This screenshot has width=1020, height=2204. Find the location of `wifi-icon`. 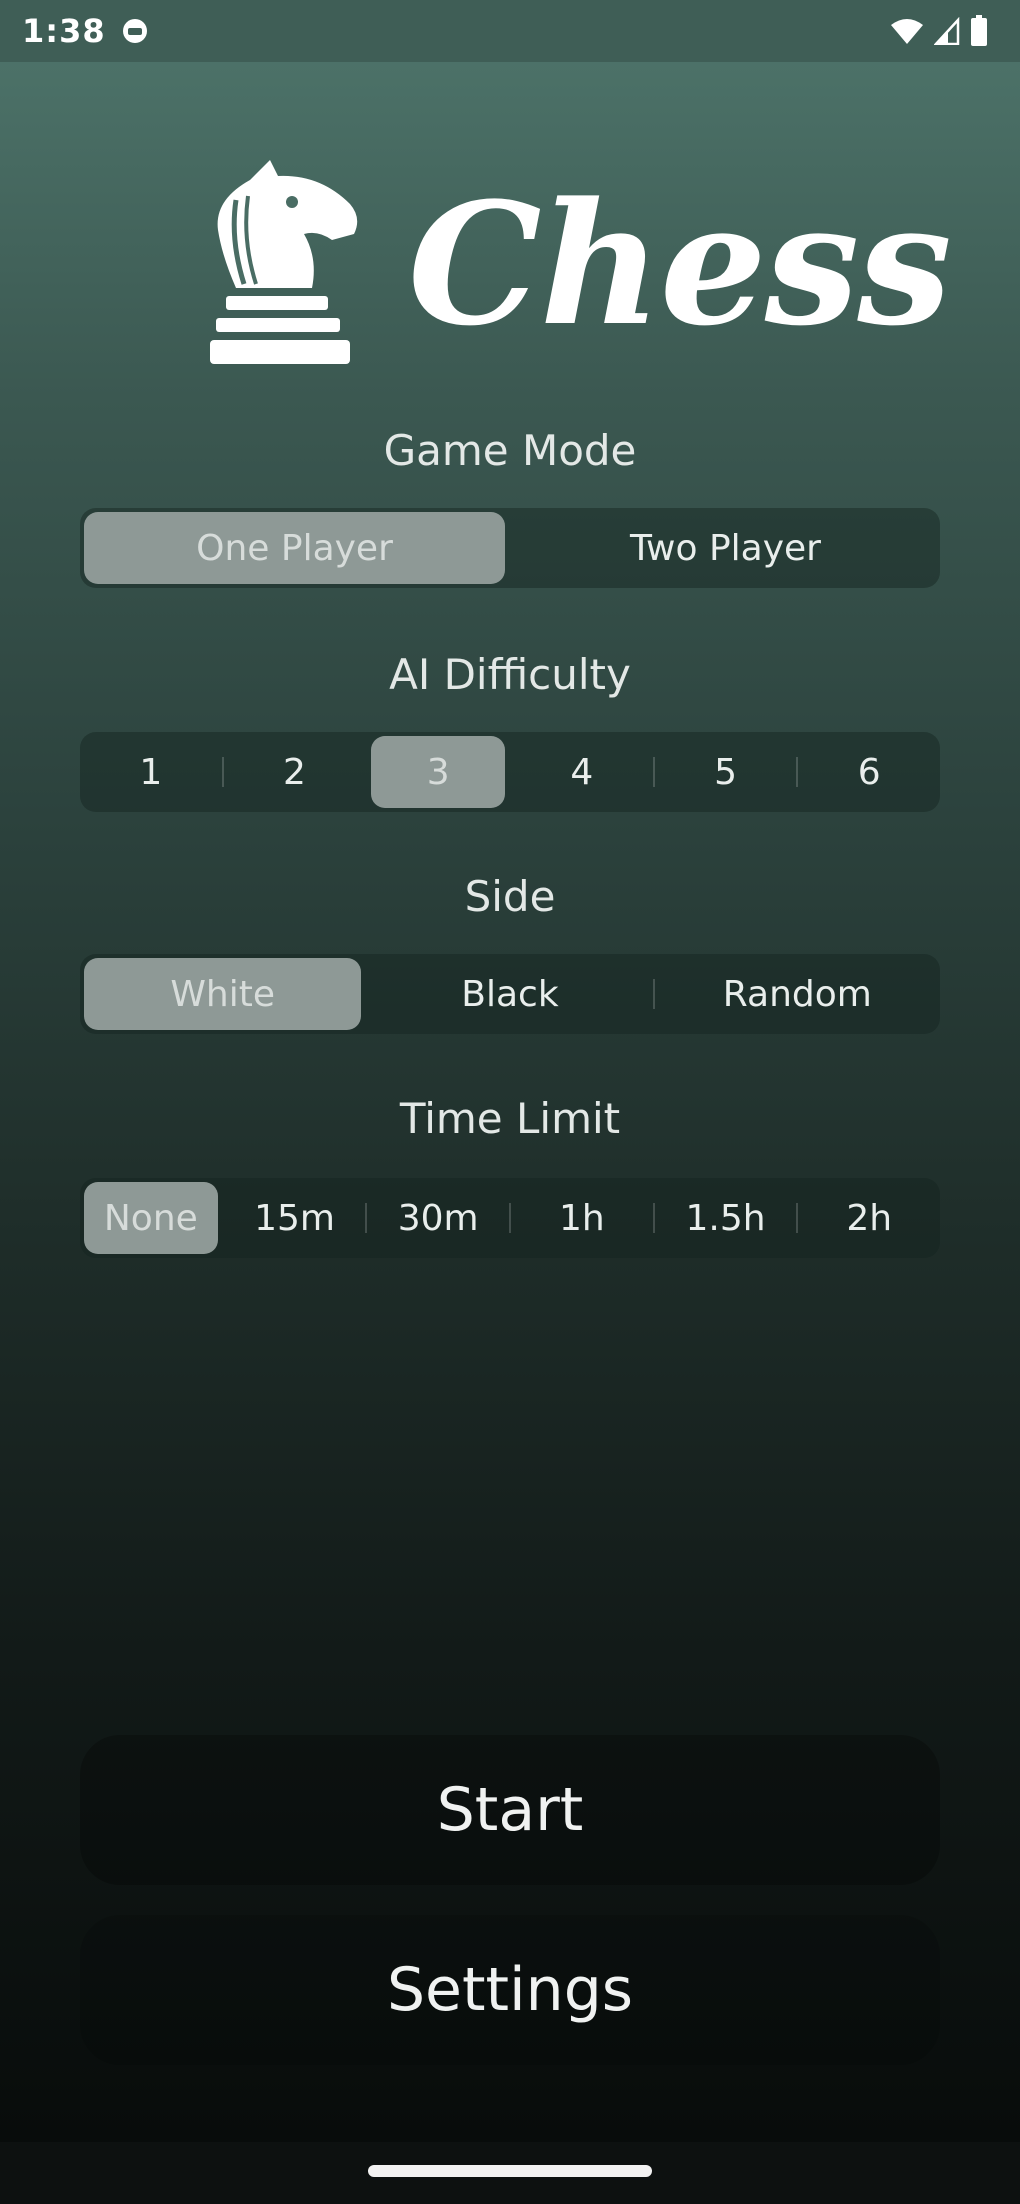

wifi-icon is located at coordinates (907, 31).